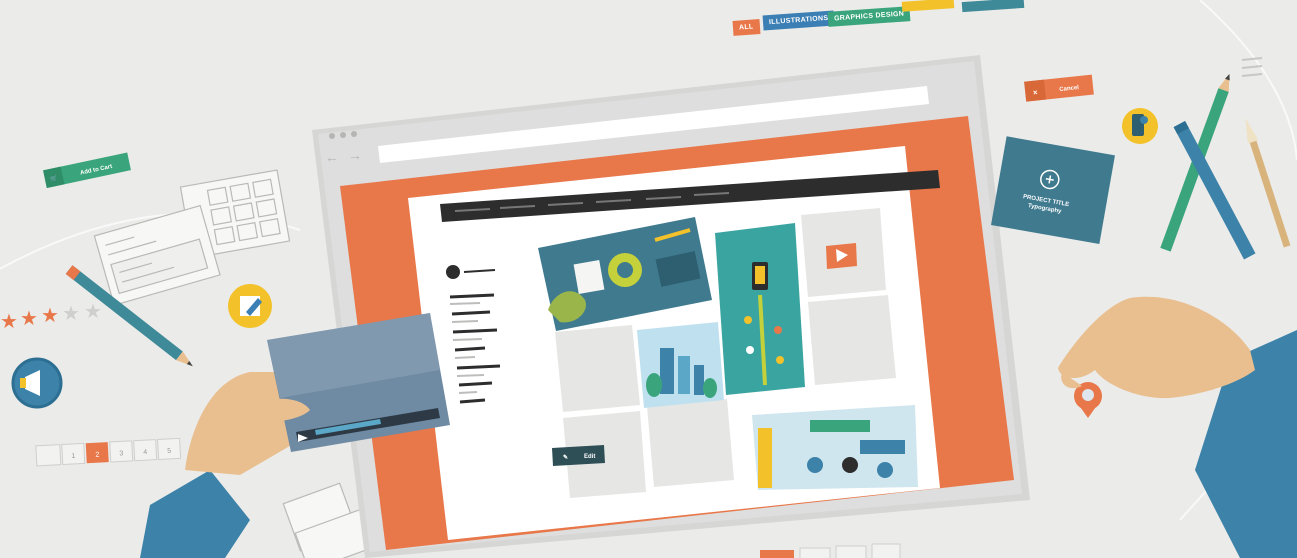 Image resolution: width=1297 pixels, height=558 pixels. What do you see at coordinates (777, 554) in the screenshot?
I see `bottom-tag-orange` at bounding box center [777, 554].